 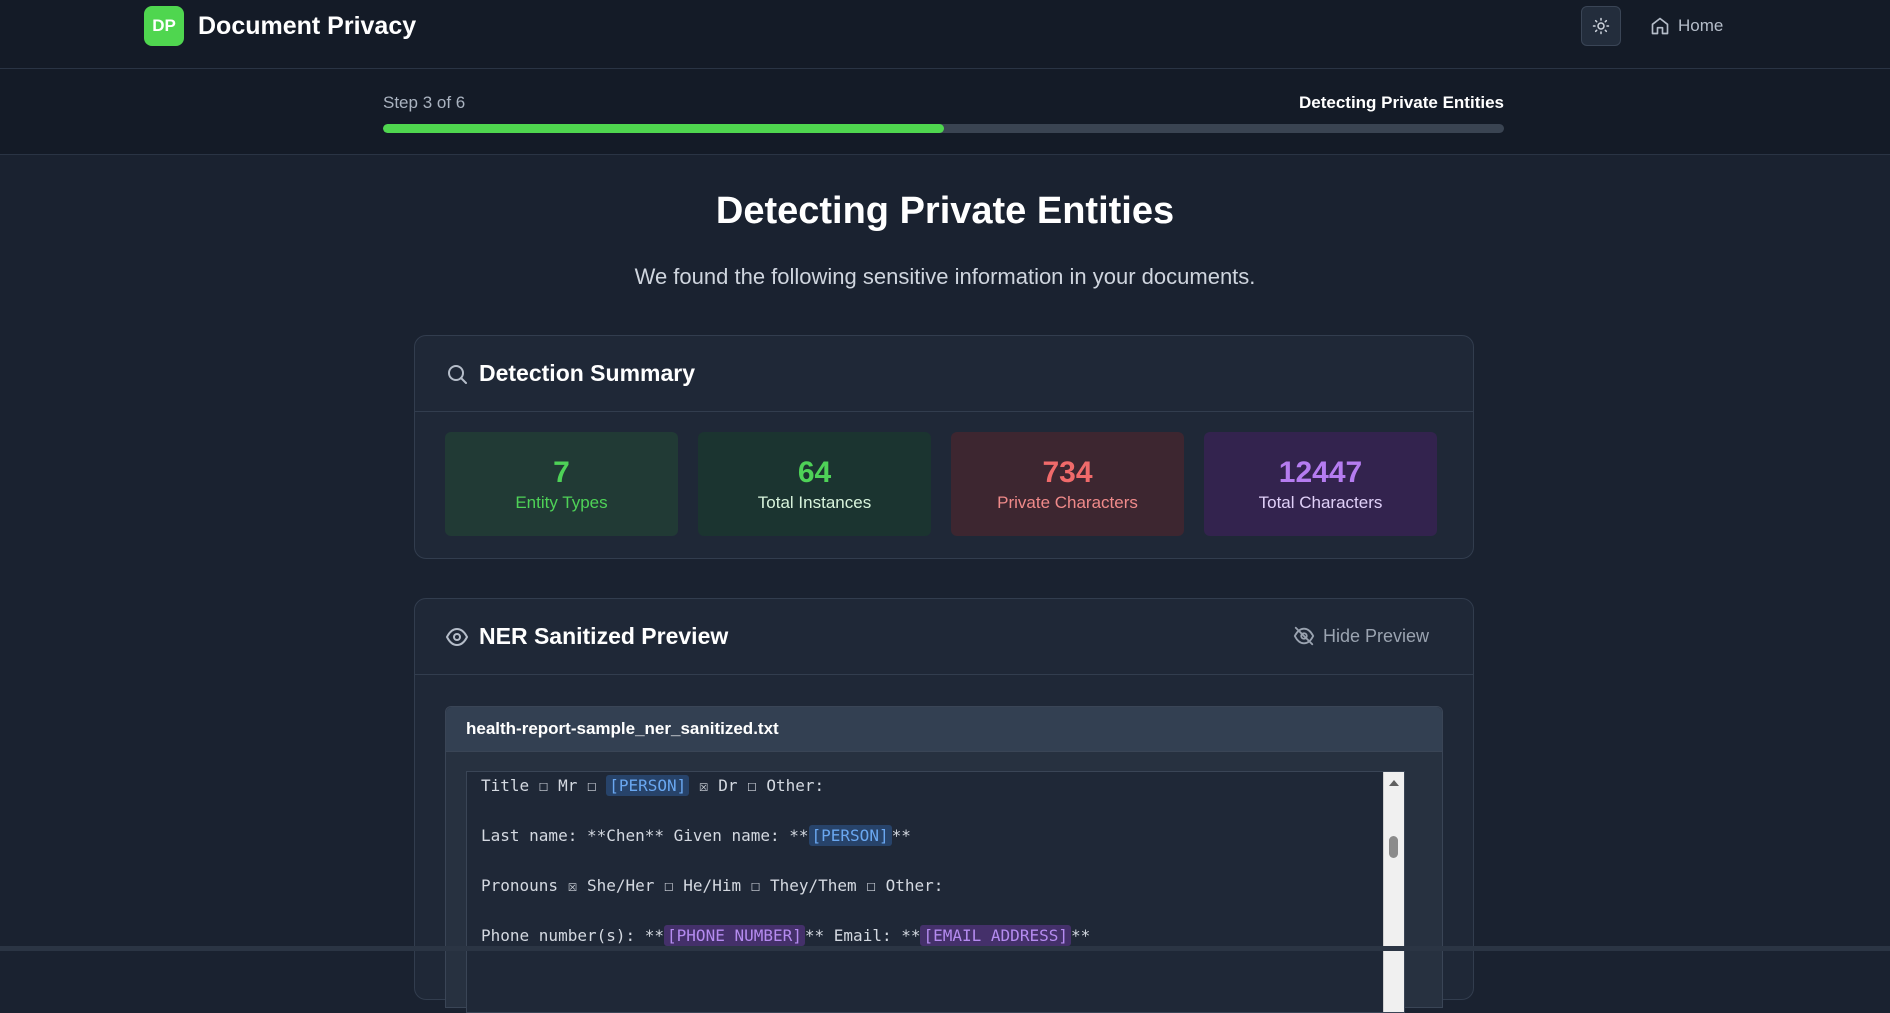 What do you see at coordinates (544, 785) in the screenshot?
I see `text-segment: Title ☐ Mr ☐` at bounding box center [544, 785].